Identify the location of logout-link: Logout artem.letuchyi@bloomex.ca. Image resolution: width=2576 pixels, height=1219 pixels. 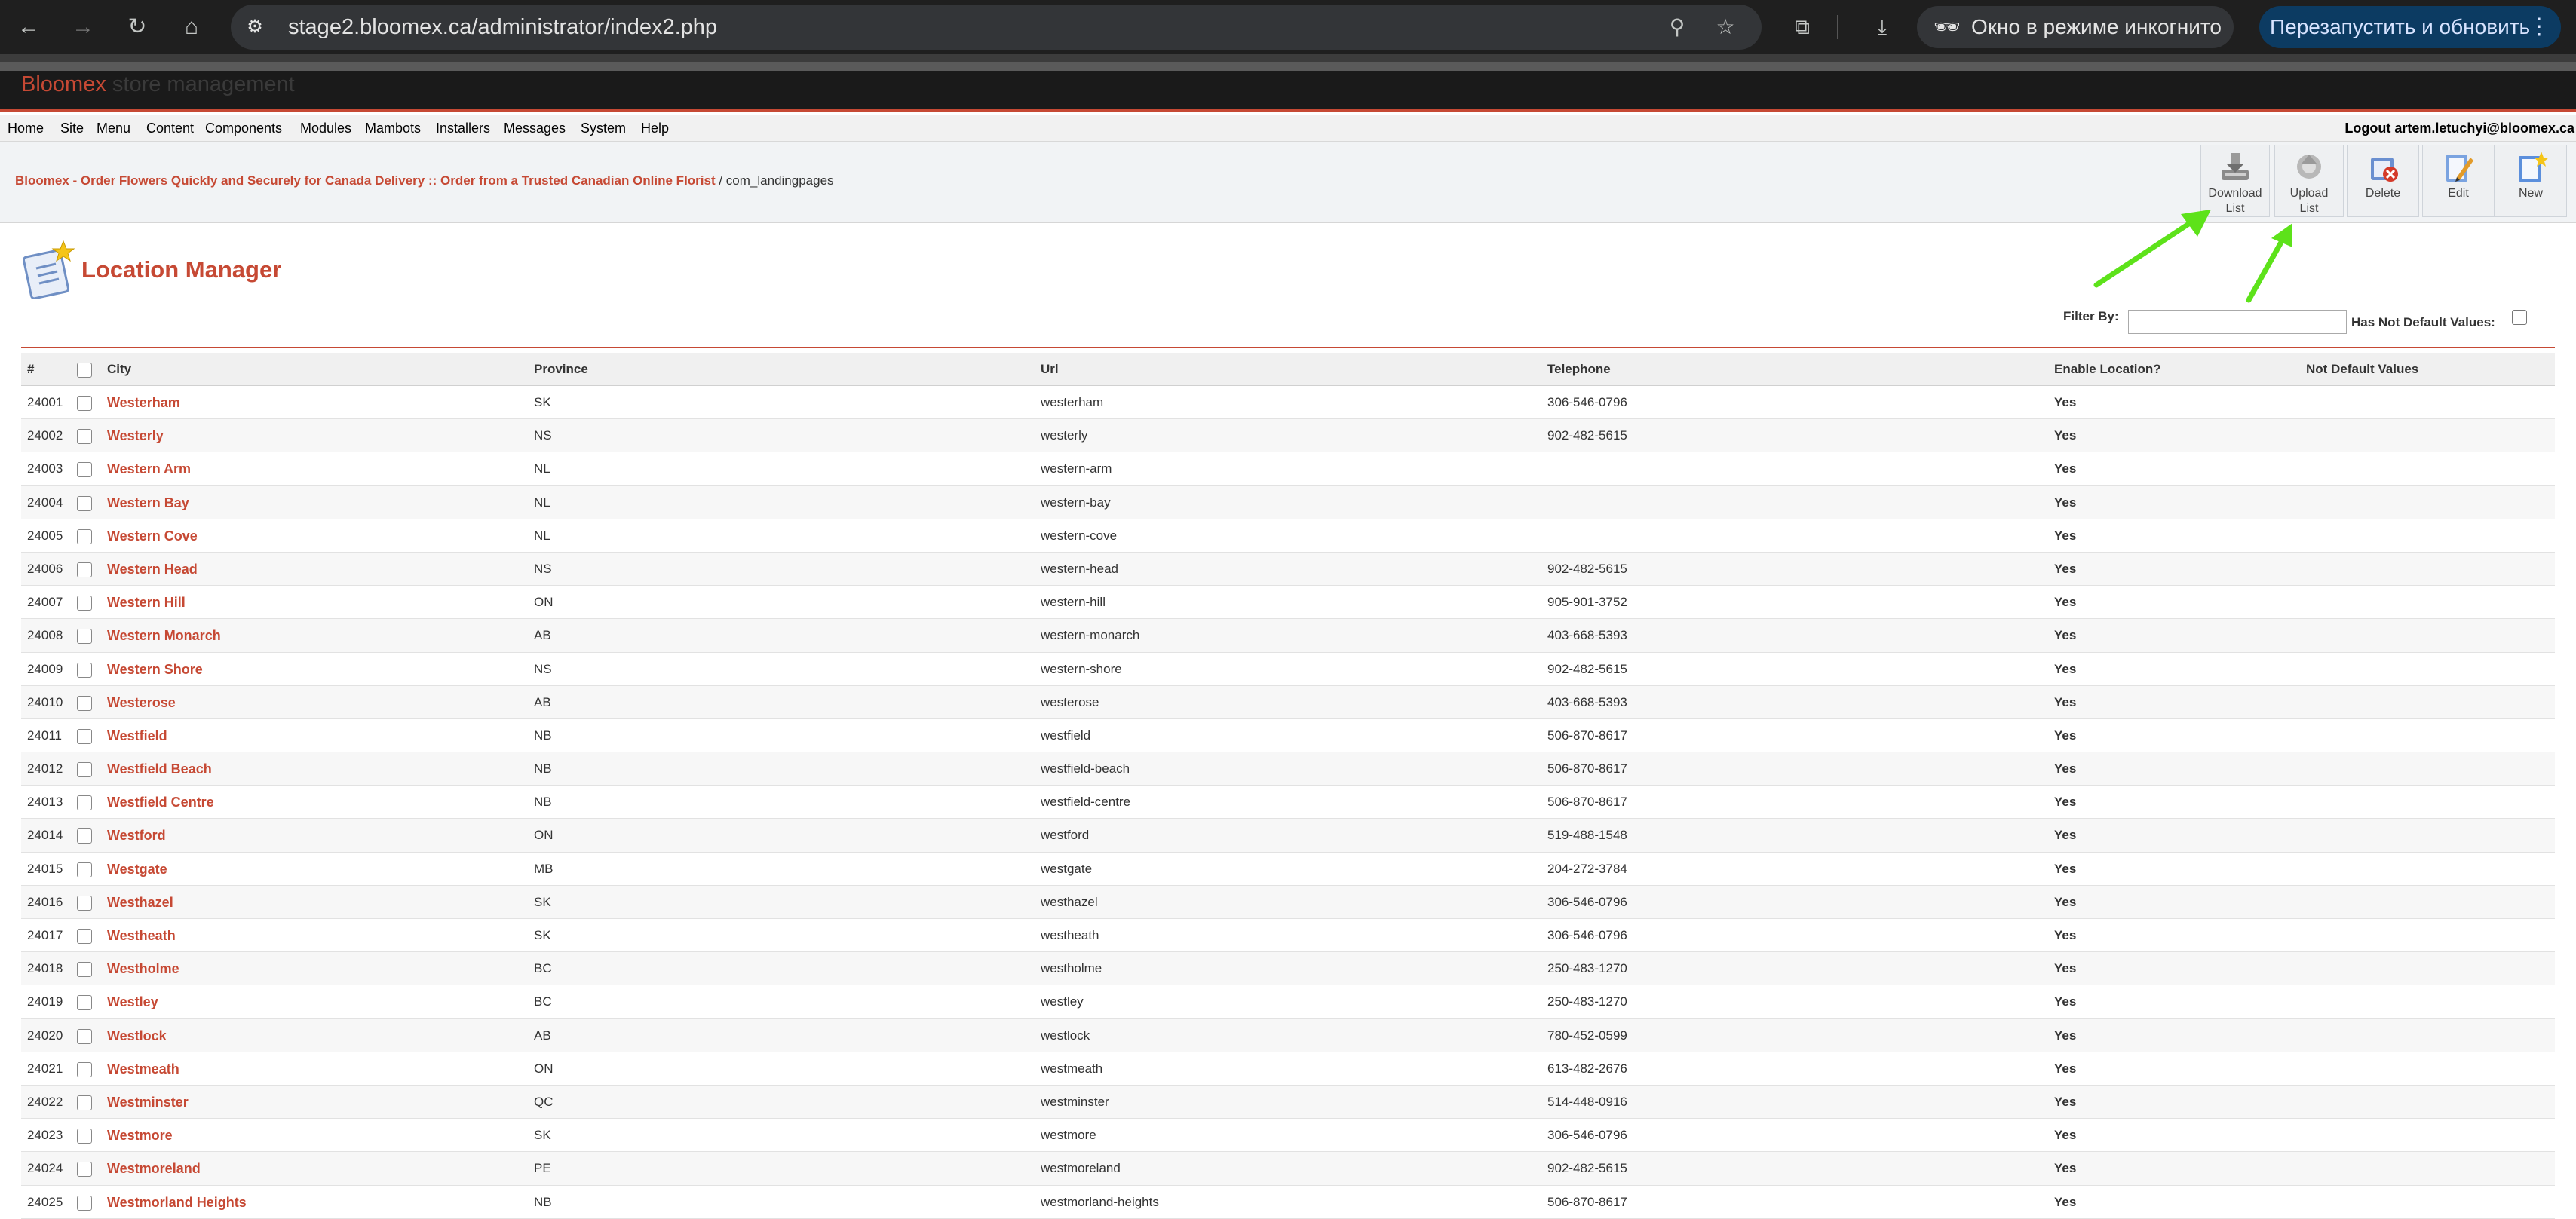
(2459, 128).